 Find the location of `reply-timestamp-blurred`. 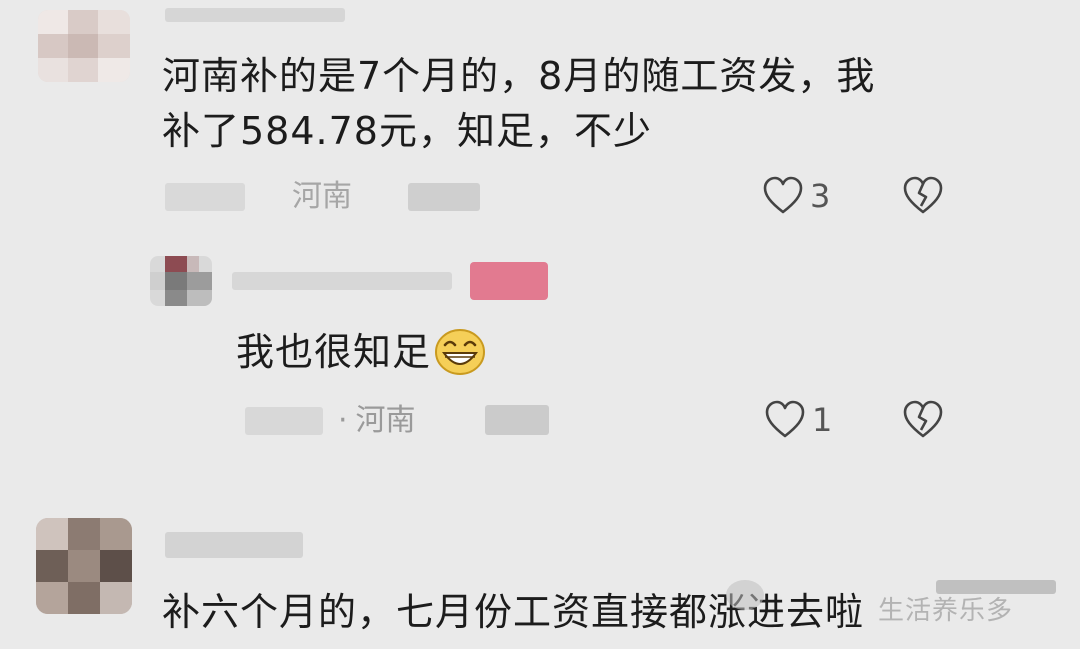

reply-timestamp-blurred is located at coordinates (284, 421).